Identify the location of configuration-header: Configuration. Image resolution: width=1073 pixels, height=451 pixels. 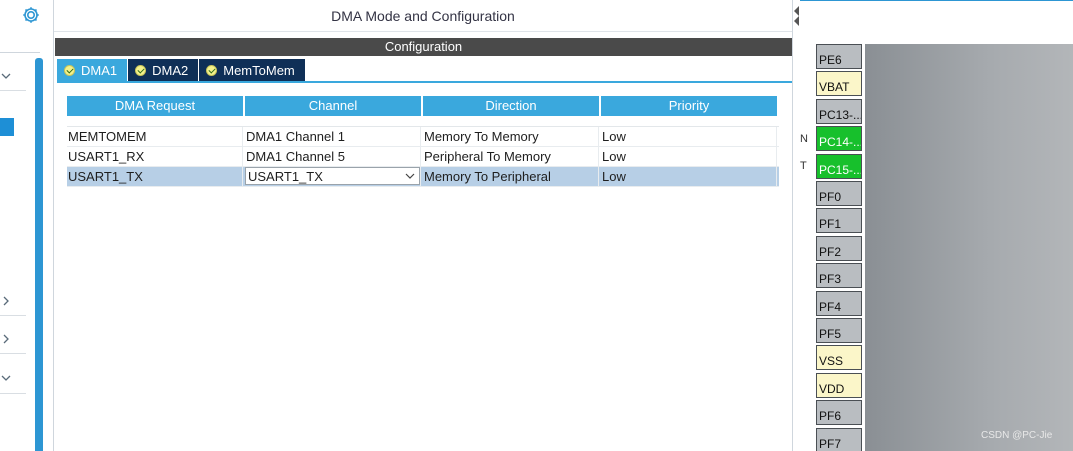
(423, 47).